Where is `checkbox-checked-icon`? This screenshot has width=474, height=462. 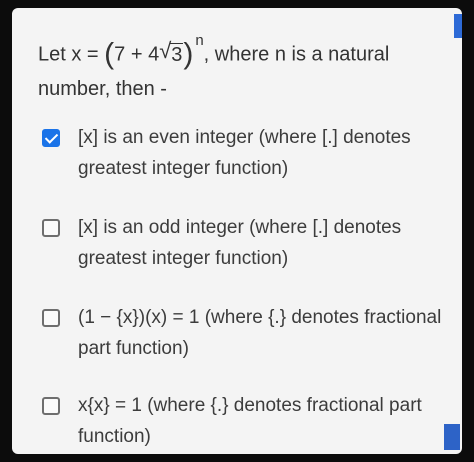 checkbox-checked-icon is located at coordinates (51, 138).